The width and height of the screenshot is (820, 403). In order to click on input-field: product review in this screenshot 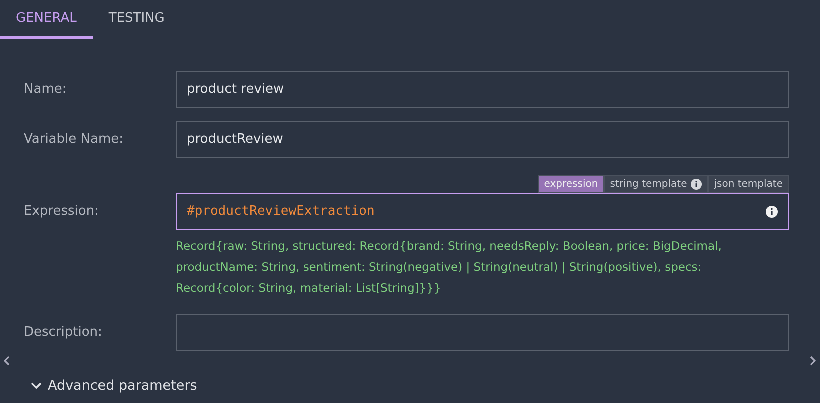, I will do `click(482, 89)`.